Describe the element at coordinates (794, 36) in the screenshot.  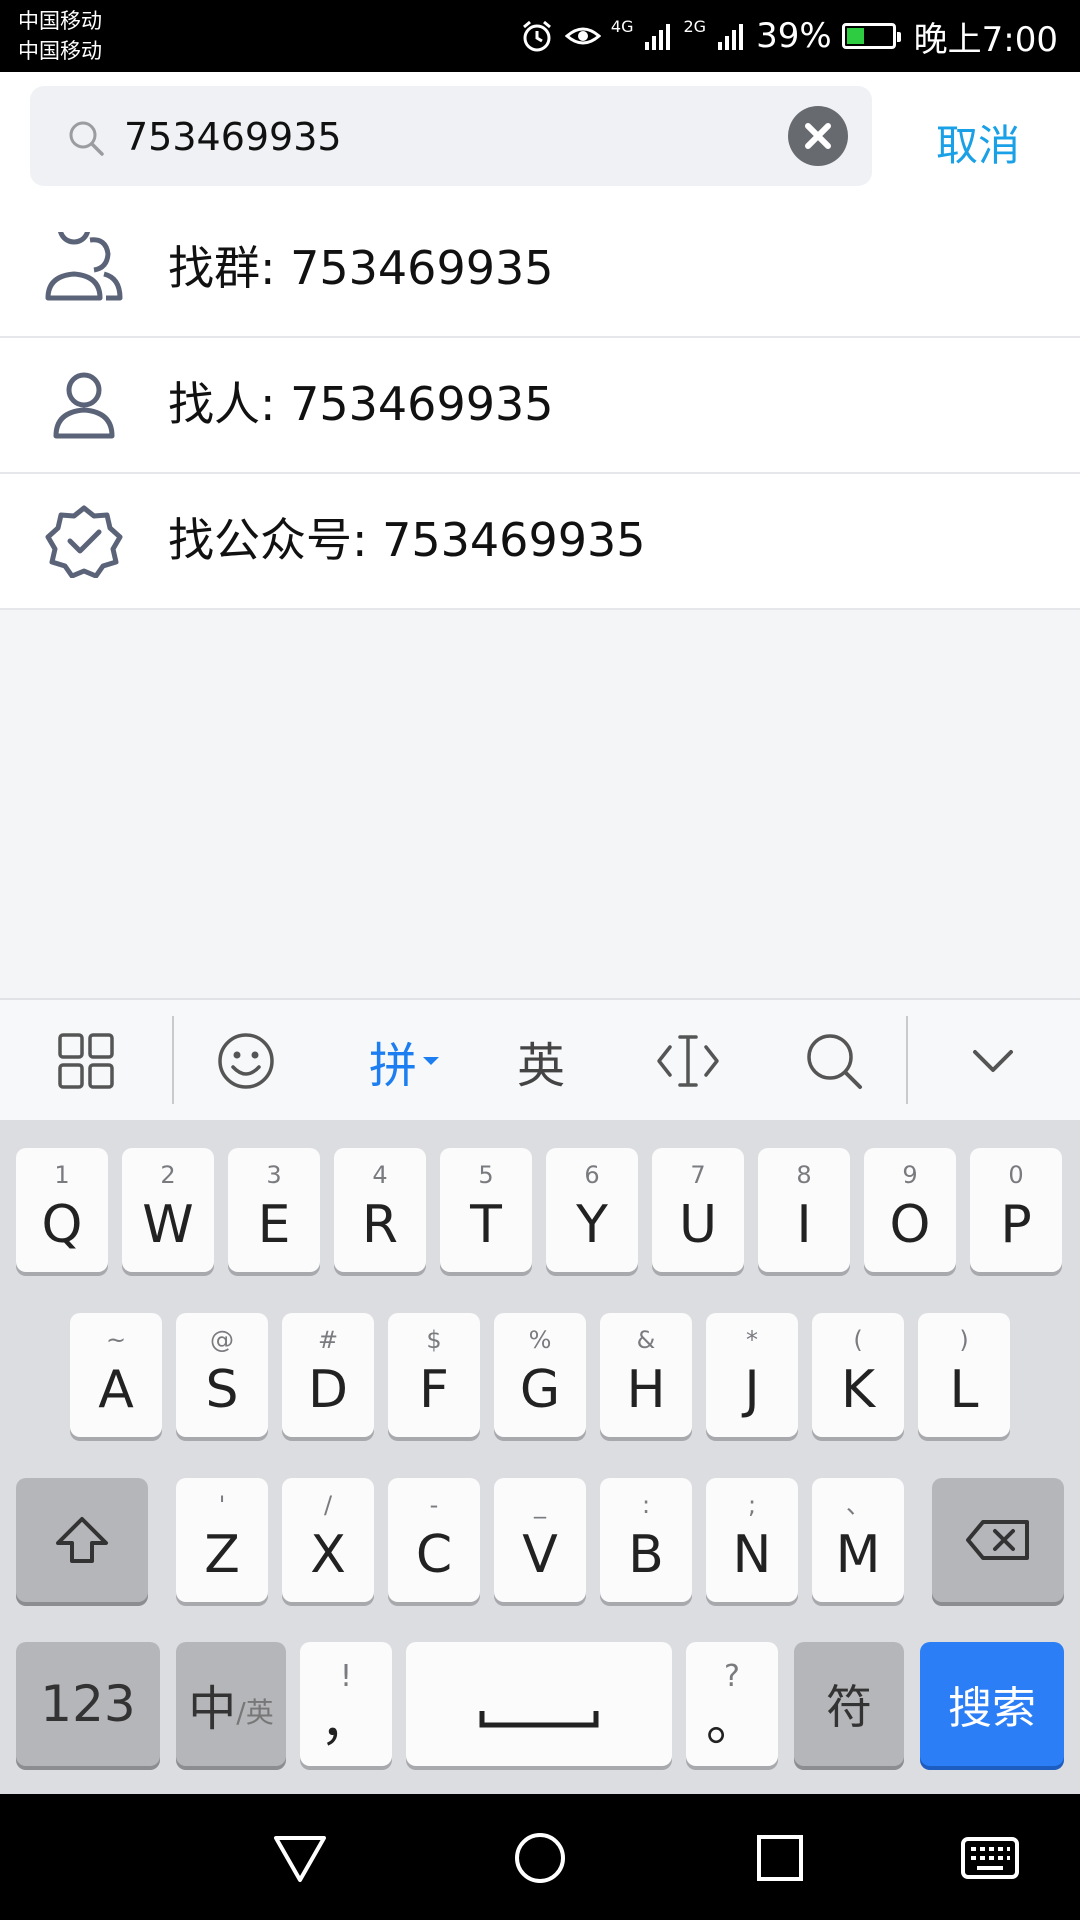
I see `battery-percent: 39%` at that location.